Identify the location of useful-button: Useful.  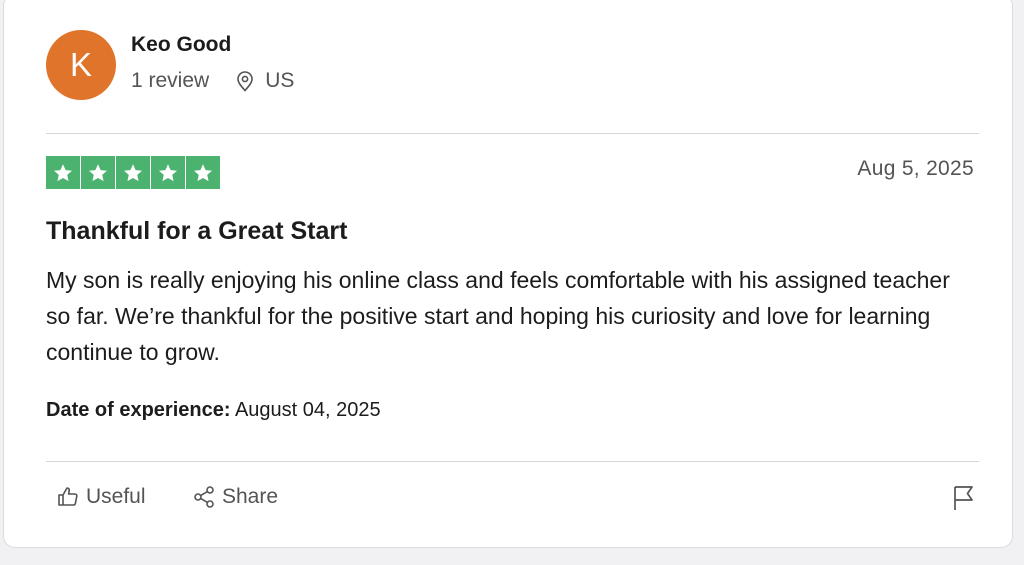
(101, 497).